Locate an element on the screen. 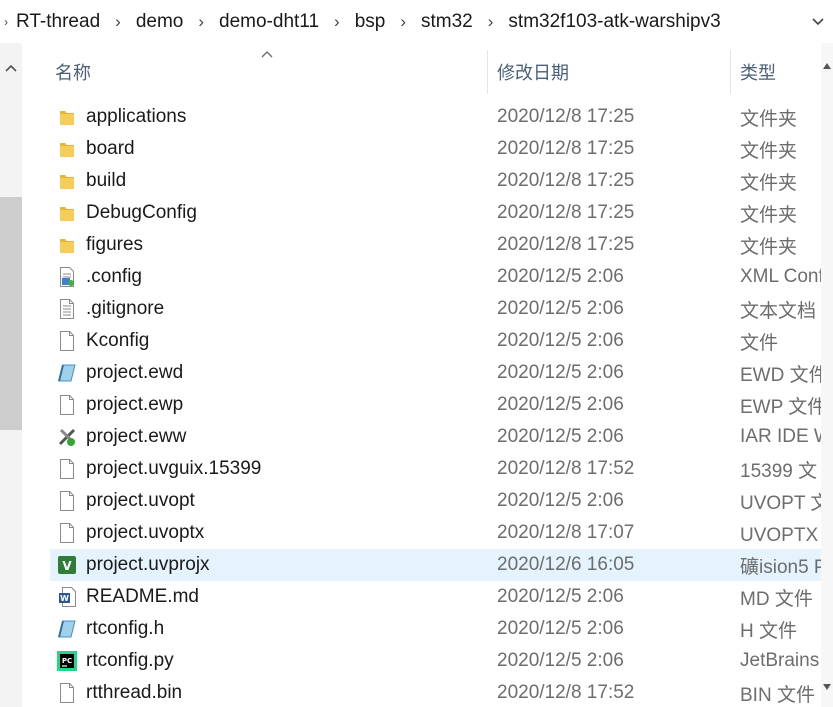  caret-down-icon is located at coordinates (827, 687).